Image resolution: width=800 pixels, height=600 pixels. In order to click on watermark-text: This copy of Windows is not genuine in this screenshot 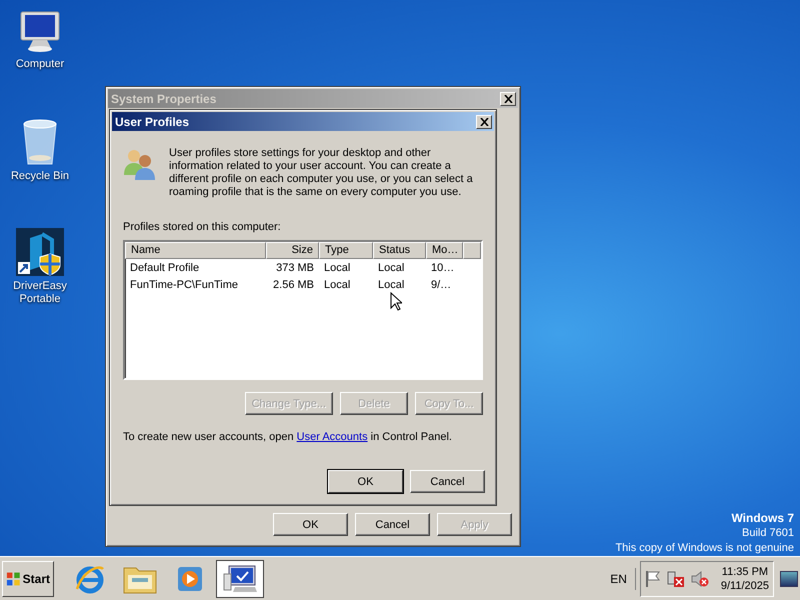, I will do `click(704, 548)`.